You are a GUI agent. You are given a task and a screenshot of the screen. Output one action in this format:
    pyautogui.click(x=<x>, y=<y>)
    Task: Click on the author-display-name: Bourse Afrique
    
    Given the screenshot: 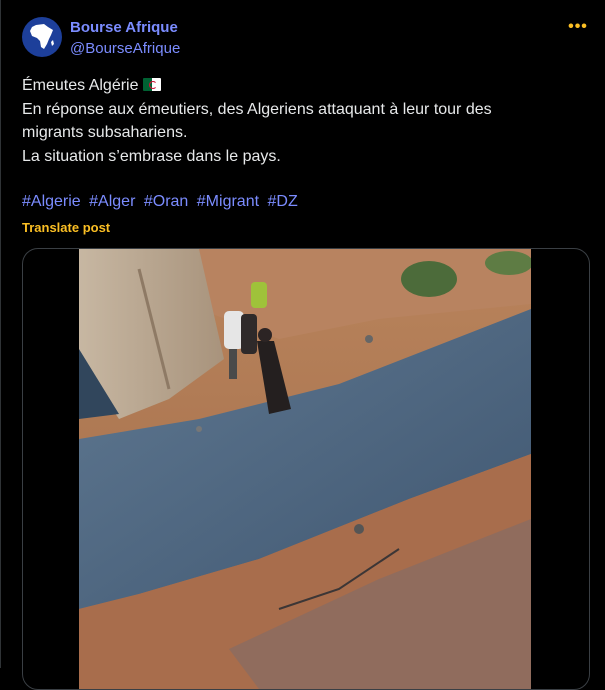 What is the action you would take?
    pyautogui.click(x=124, y=27)
    